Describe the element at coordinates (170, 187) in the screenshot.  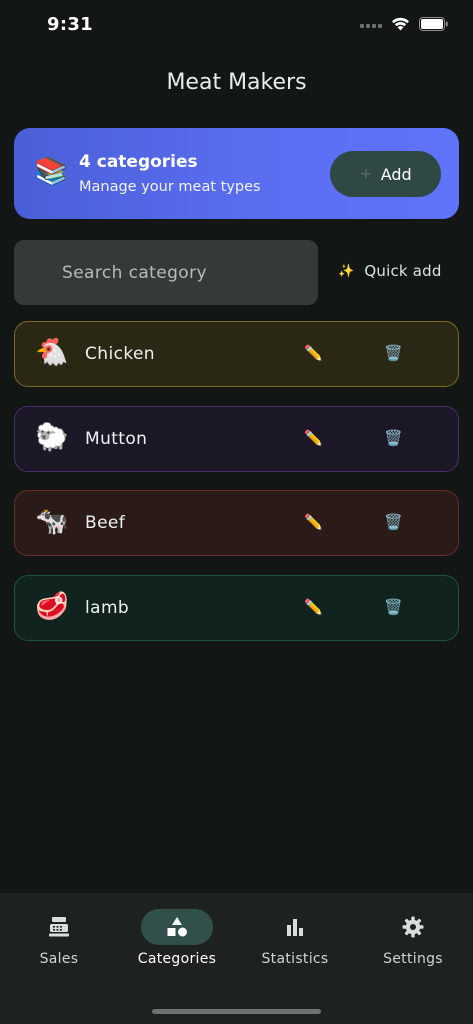
I see `banner-subtitle: Manage your meat types` at that location.